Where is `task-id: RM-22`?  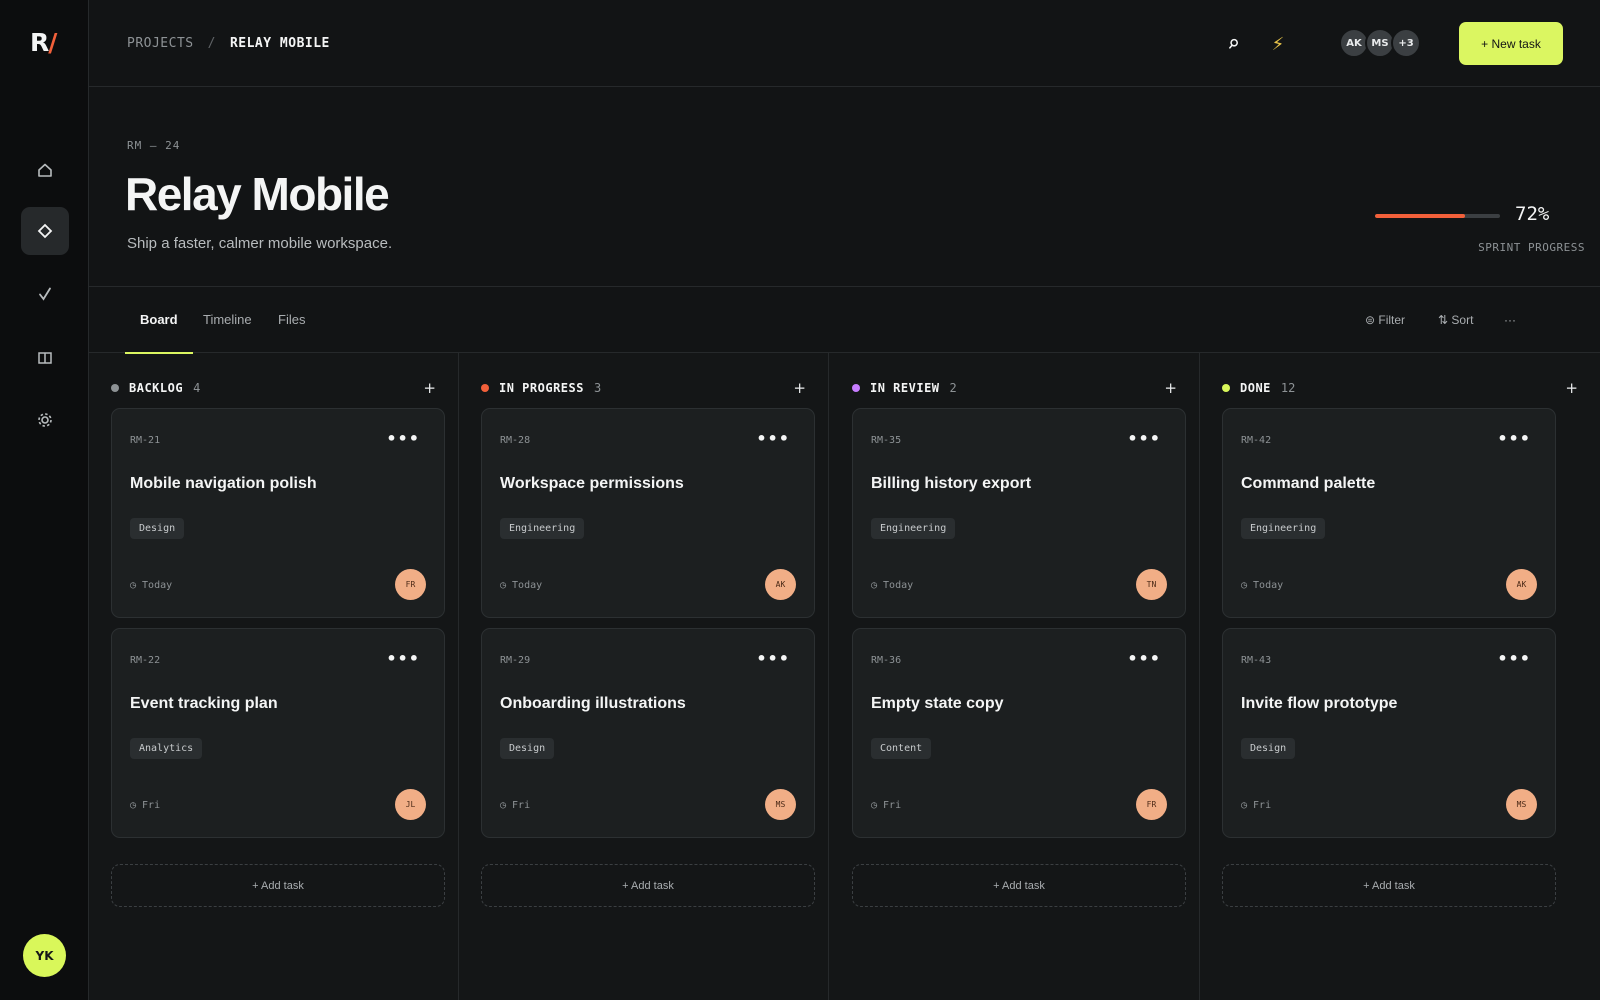 task-id: RM-22 is located at coordinates (145, 660).